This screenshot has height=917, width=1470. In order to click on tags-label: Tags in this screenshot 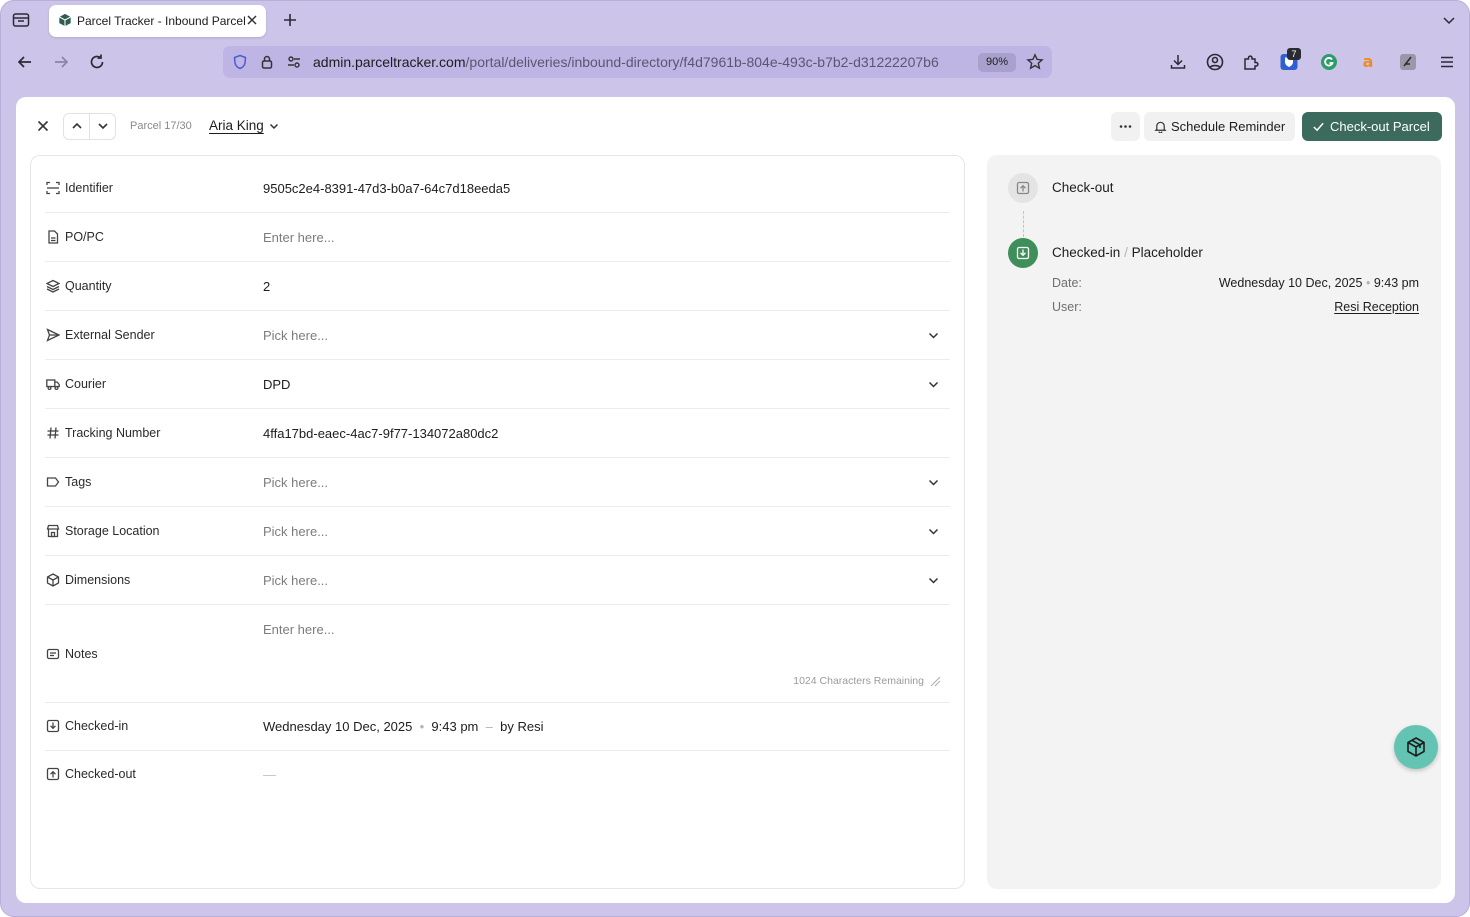, I will do `click(78, 482)`.